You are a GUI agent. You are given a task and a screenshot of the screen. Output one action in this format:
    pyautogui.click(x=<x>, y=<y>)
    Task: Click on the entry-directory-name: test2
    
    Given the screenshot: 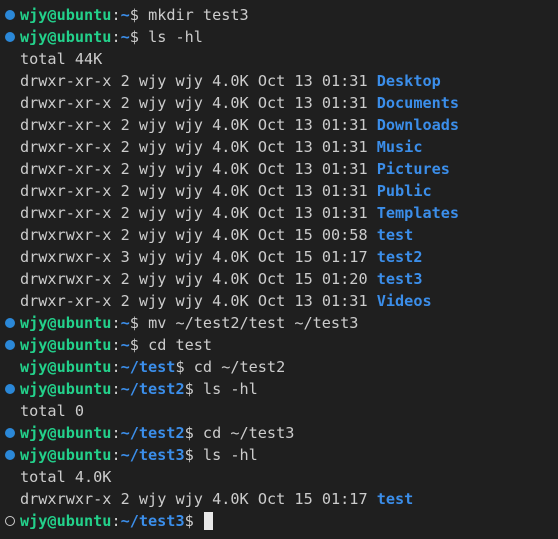 What is the action you would take?
    pyautogui.click(x=399, y=257)
    